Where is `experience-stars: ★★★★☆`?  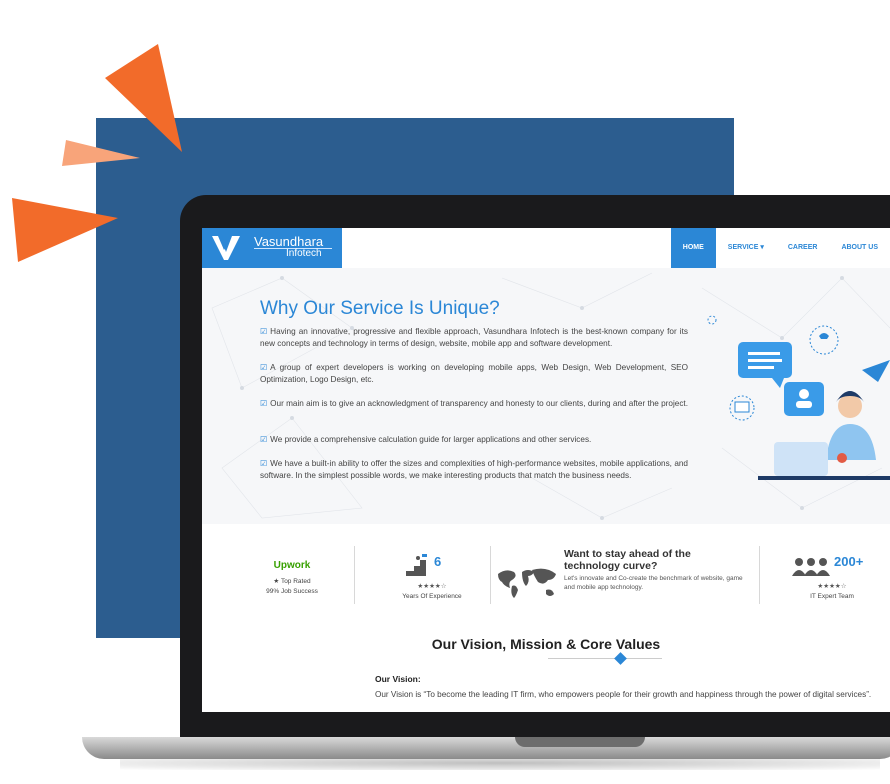 experience-stars: ★★★★☆ is located at coordinates (432, 586).